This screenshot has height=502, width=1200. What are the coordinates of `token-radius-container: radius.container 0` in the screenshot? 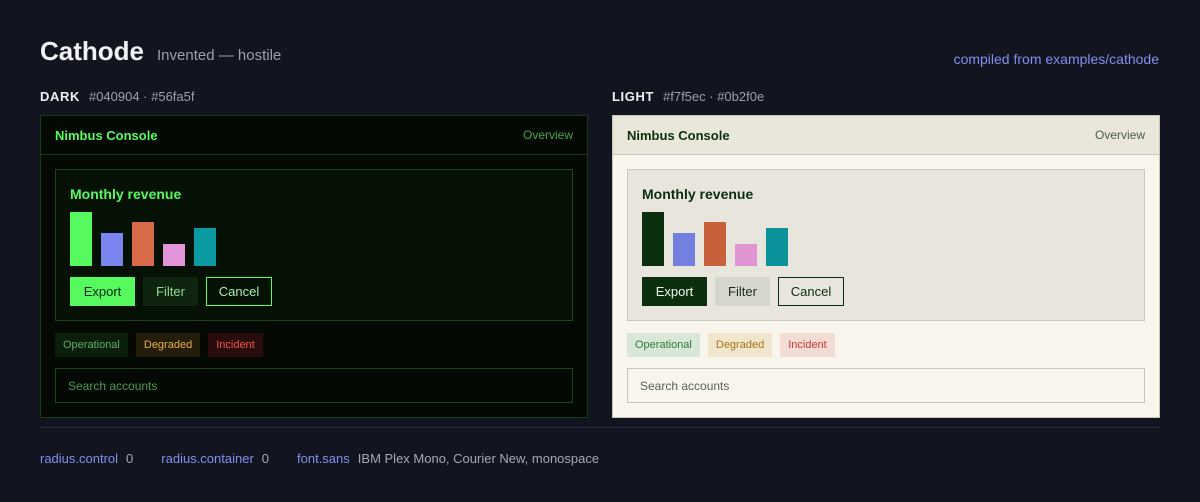 It's located at (215, 458).